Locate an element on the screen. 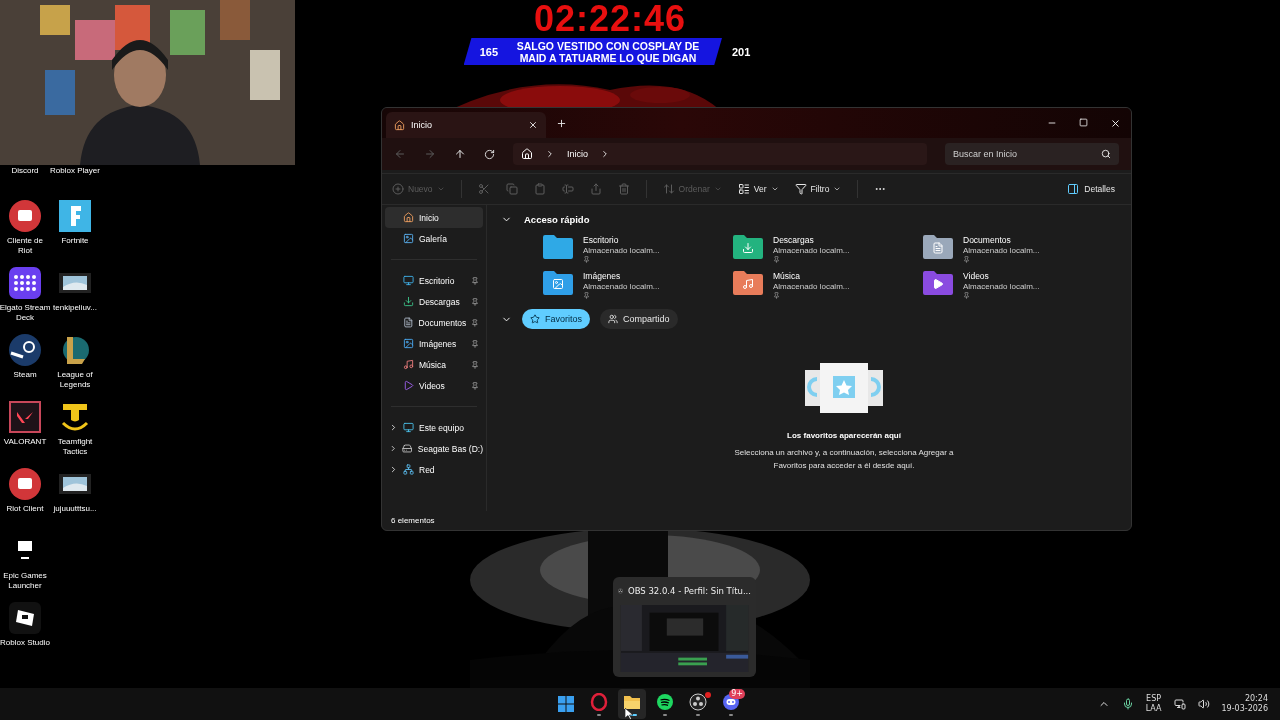  language-indicator: ESP LAA is located at coordinates (1153, 704).